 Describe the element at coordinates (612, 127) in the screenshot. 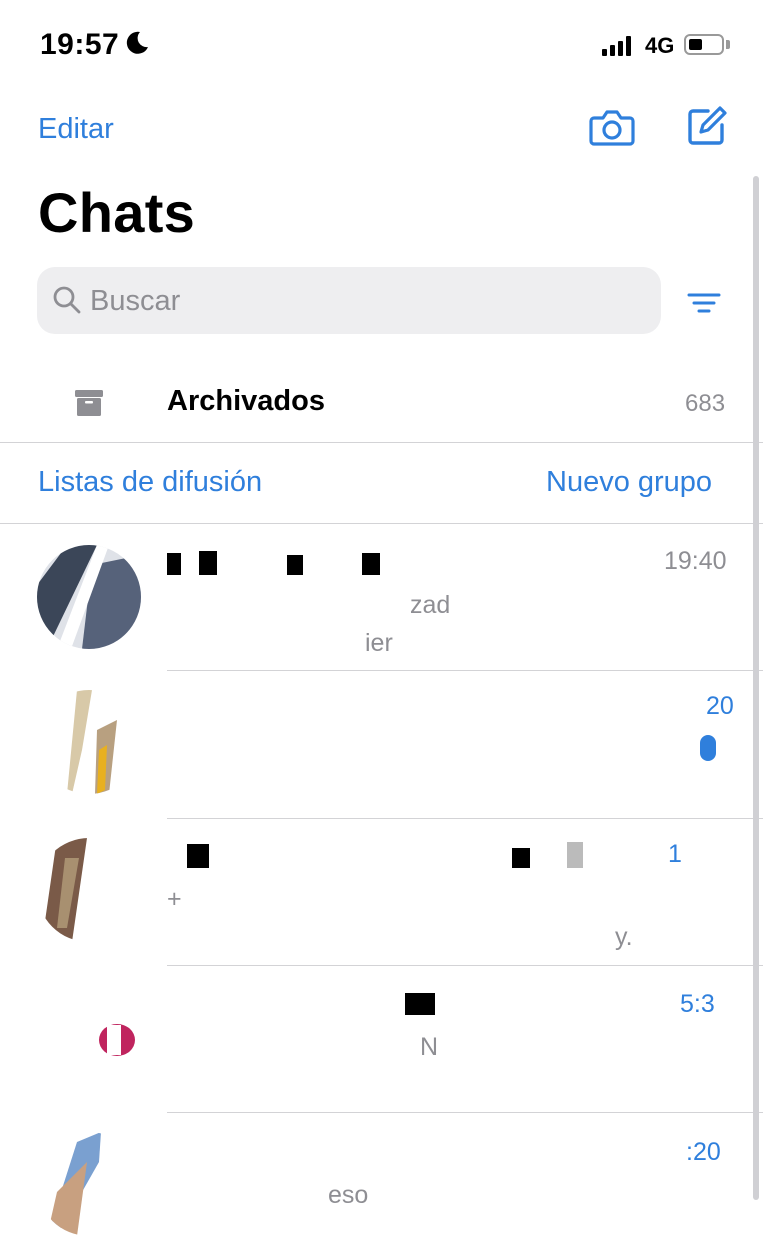

I see `camera-icon` at that location.